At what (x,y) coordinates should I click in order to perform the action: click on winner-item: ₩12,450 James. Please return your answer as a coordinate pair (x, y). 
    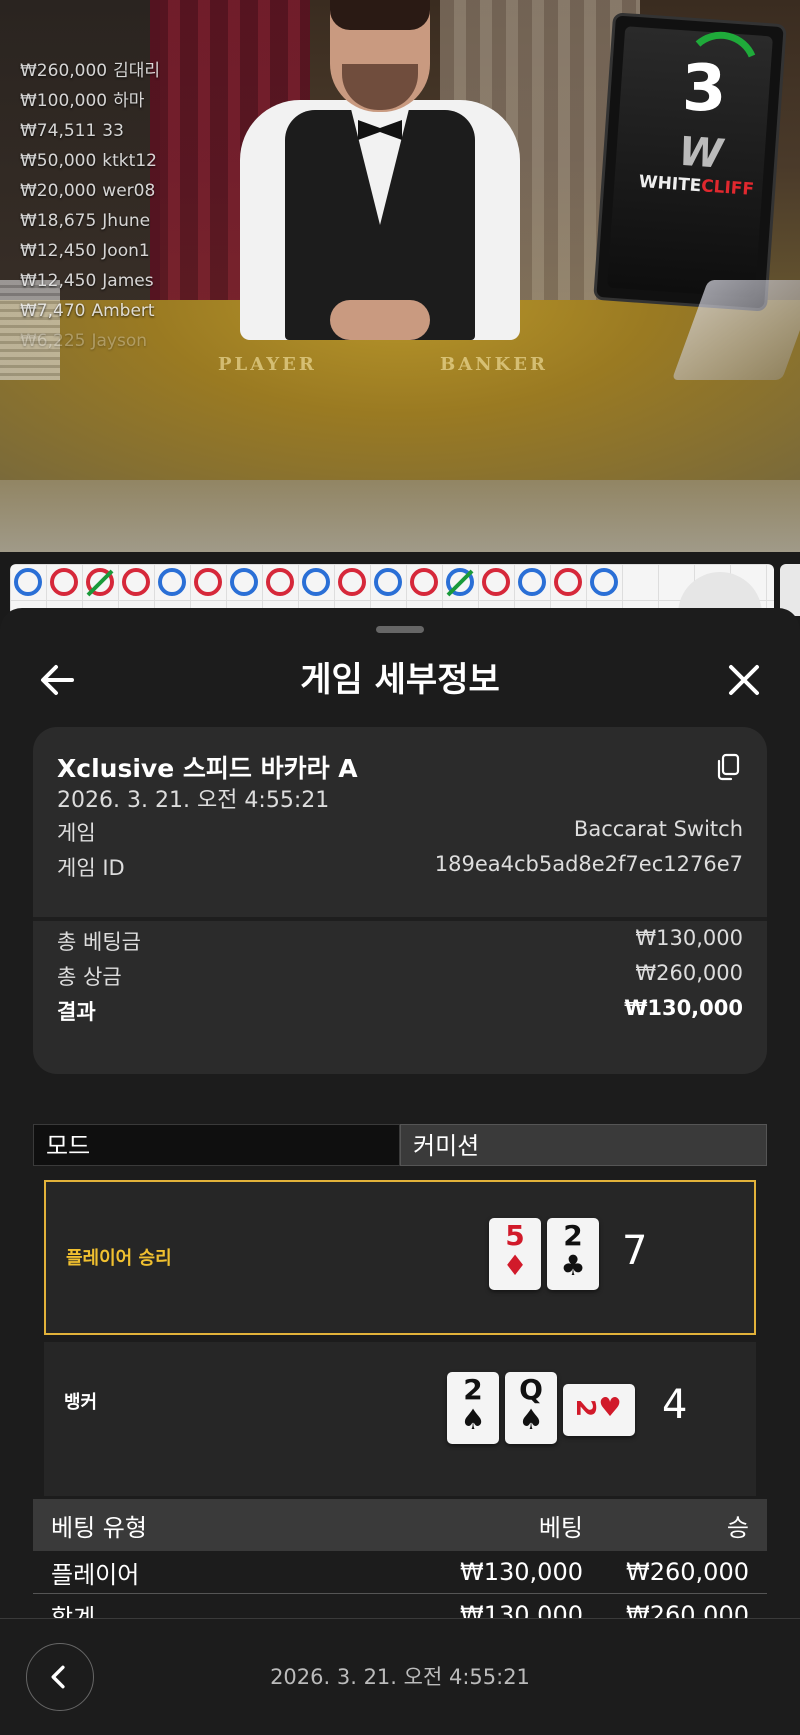
    Looking at the image, I should click on (87, 281).